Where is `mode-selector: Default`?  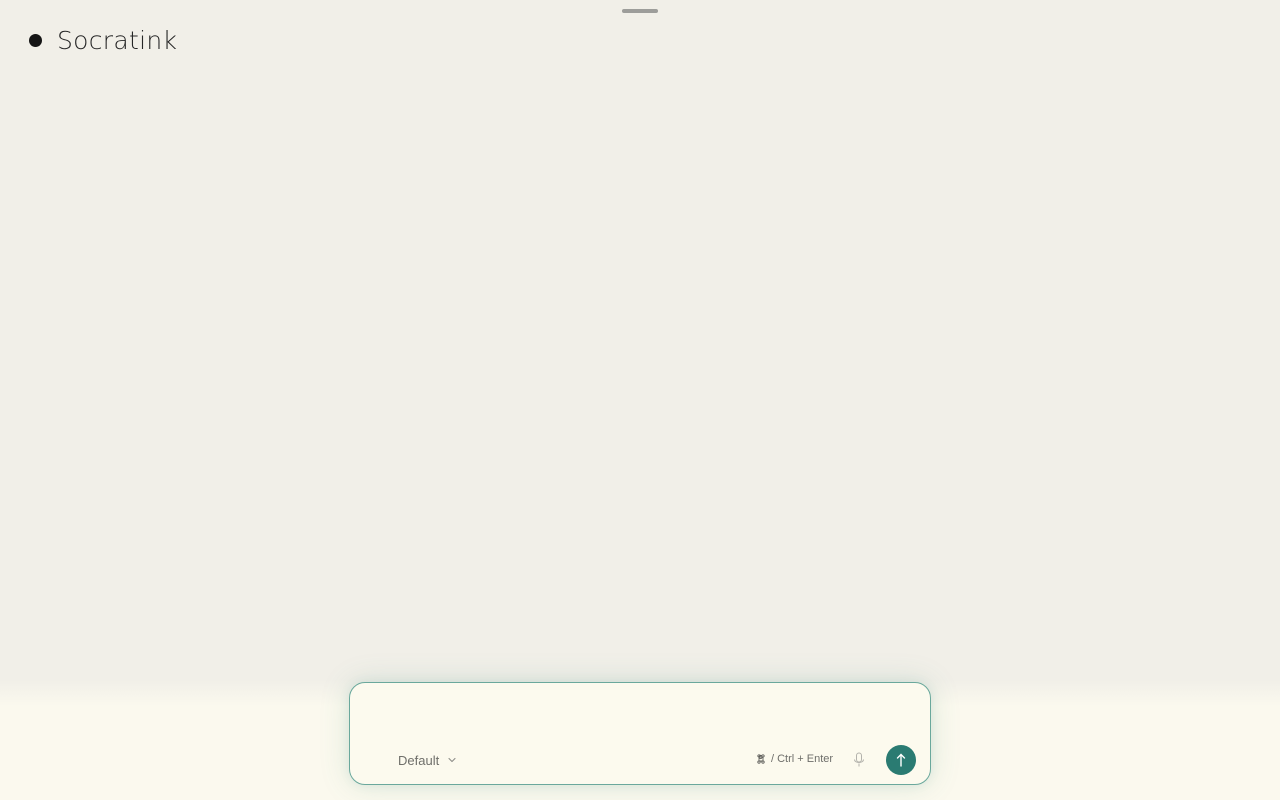
mode-selector: Default is located at coordinates (427, 760).